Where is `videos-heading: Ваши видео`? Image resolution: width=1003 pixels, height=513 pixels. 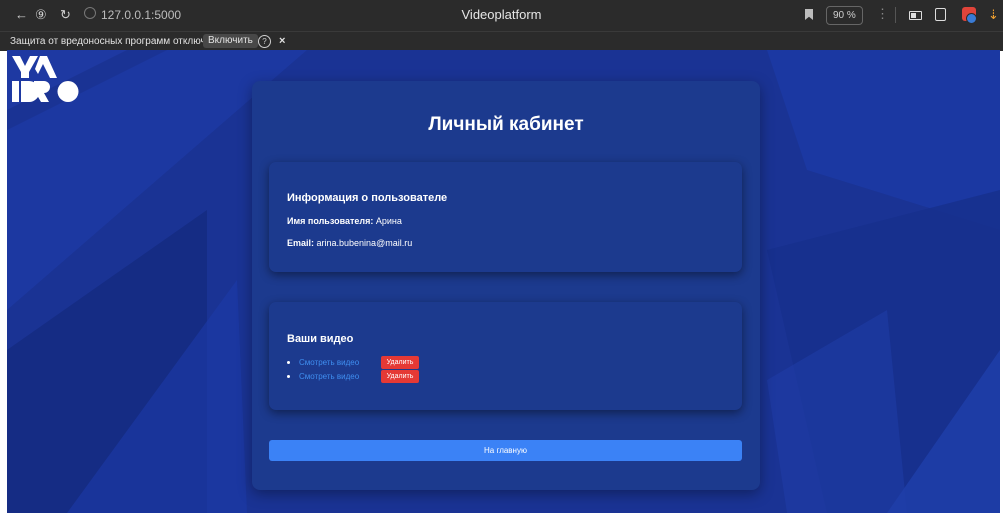 videos-heading: Ваши видео is located at coordinates (320, 339).